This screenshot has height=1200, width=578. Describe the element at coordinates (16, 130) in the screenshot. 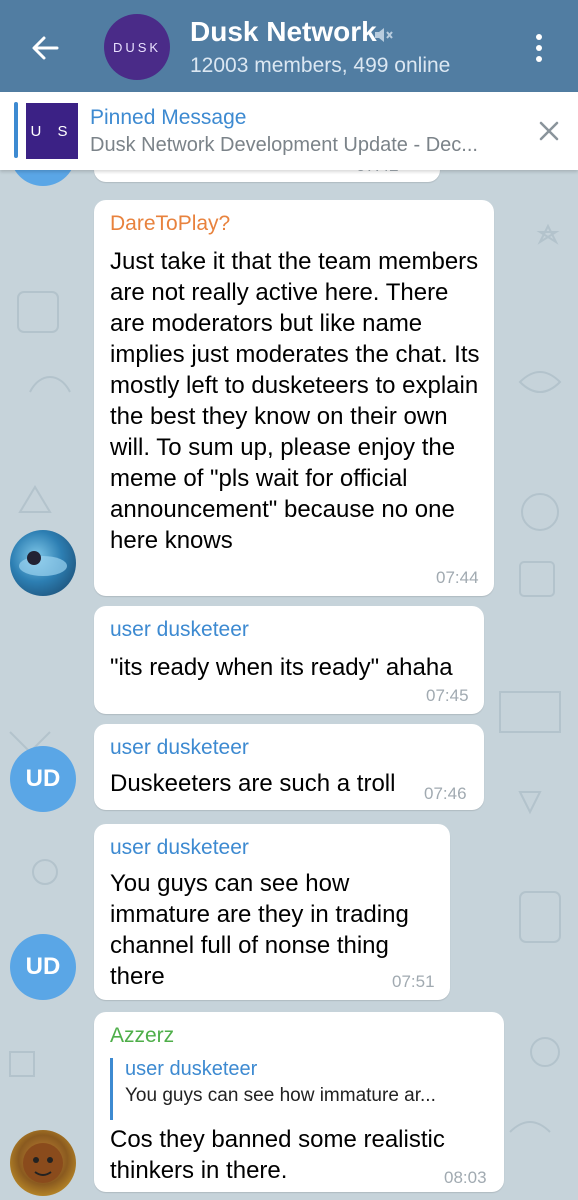

I see `pinned-accent-bar` at that location.